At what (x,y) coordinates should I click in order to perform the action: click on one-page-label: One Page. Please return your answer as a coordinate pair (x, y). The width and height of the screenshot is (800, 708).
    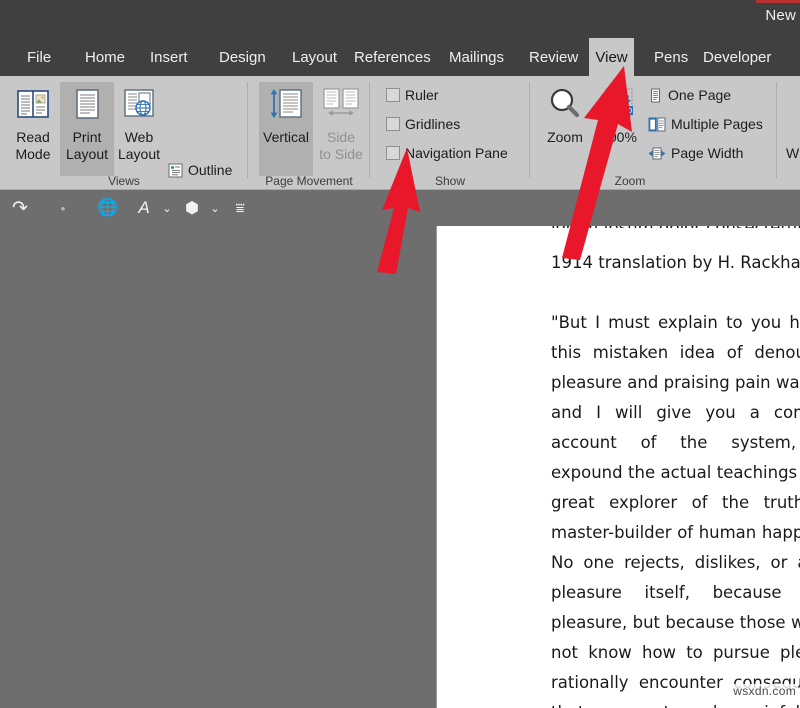
    Looking at the image, I should click on (700, 95).